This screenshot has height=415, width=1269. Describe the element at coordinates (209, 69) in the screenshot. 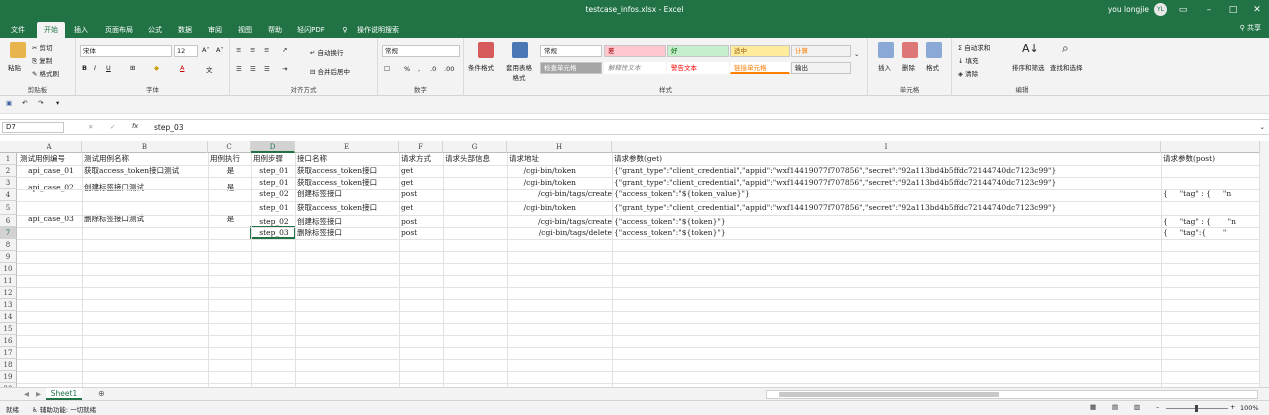

I see `phonetic-icon: 文` at that location.